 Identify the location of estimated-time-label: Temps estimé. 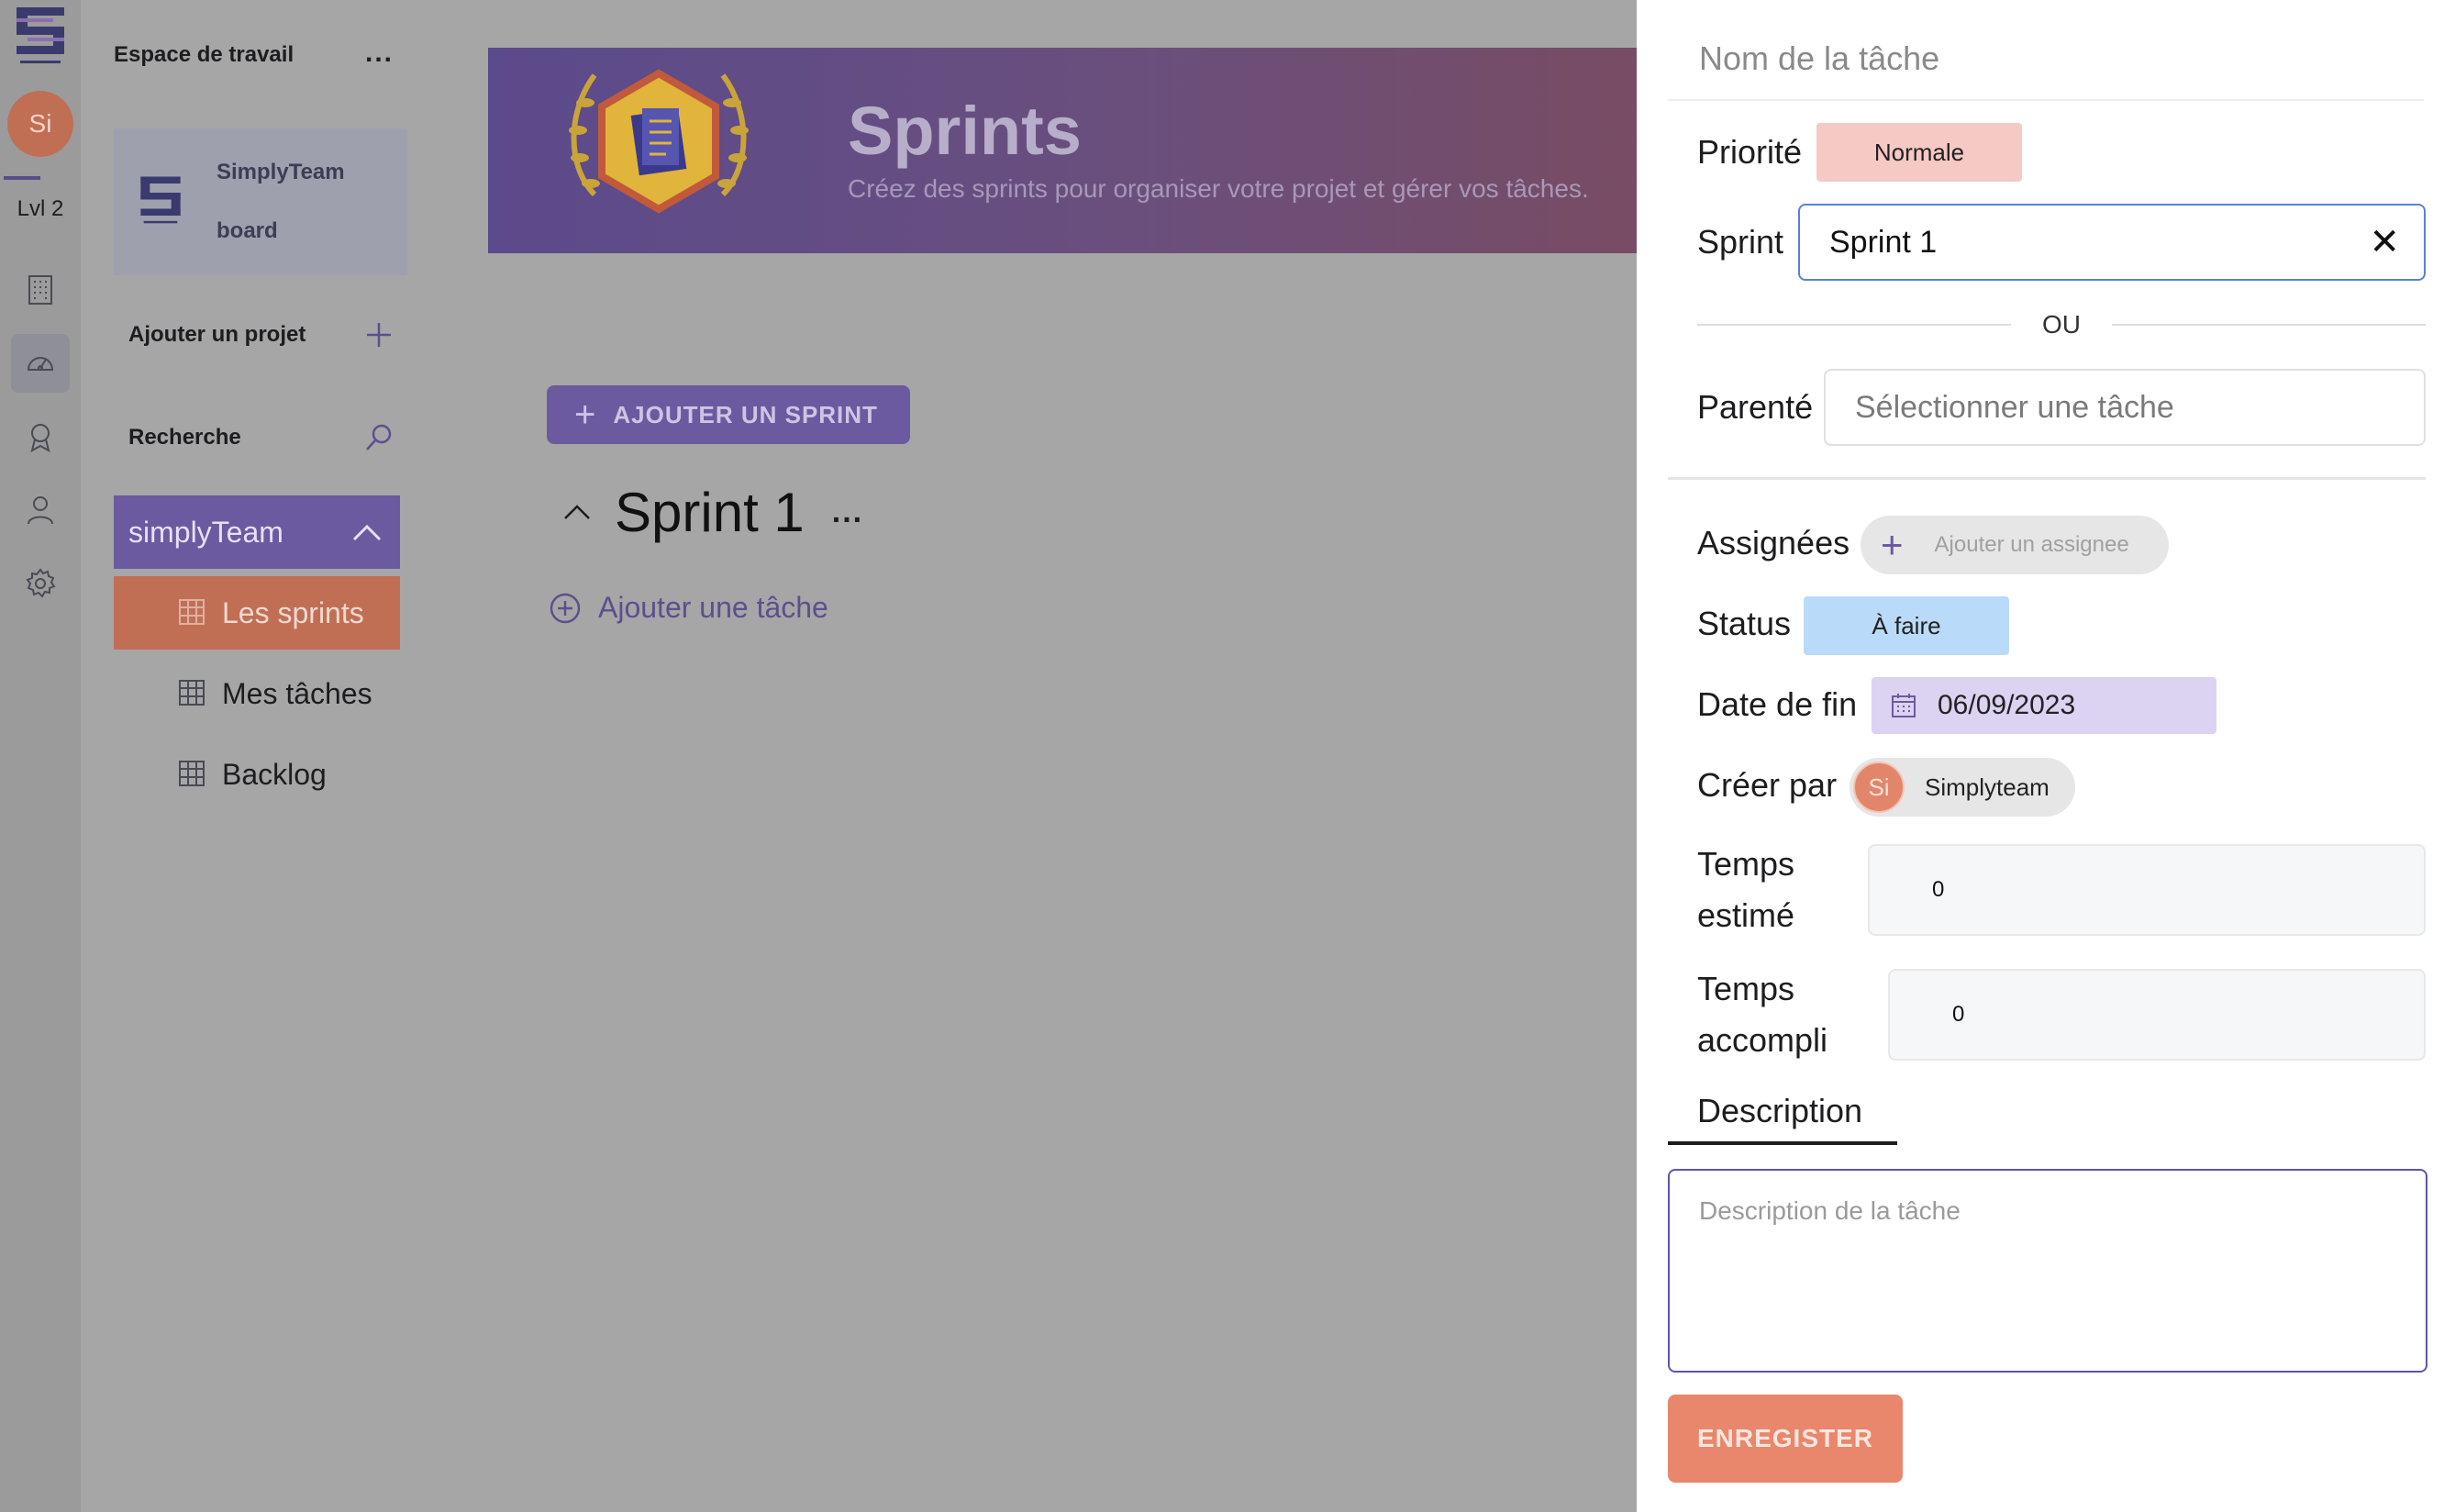
(1745, 890).